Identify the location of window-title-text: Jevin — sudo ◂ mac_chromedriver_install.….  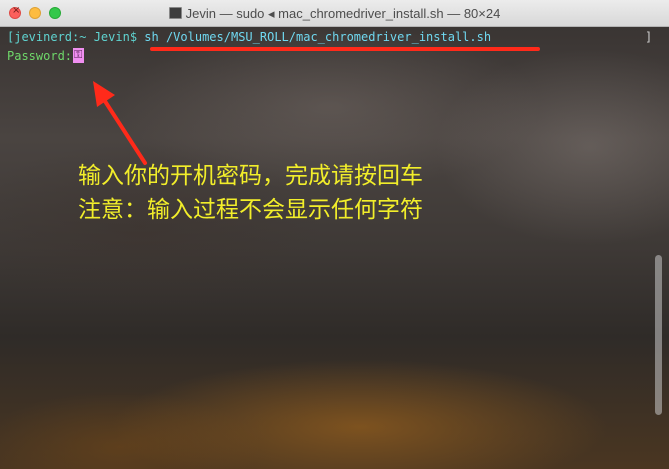
(343, 13).